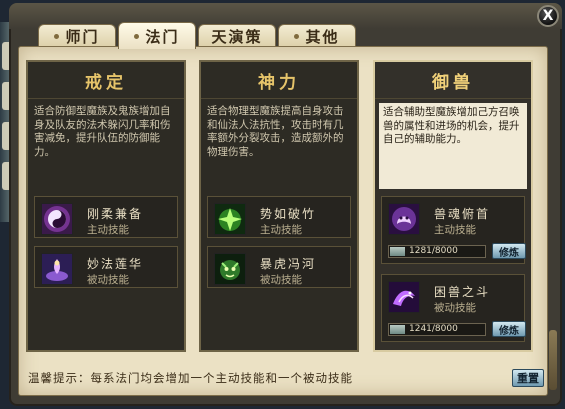  Describe the element at coordinates (115, 264) in the screenshot. I see `skill-name: 妙法莲华` at that location.